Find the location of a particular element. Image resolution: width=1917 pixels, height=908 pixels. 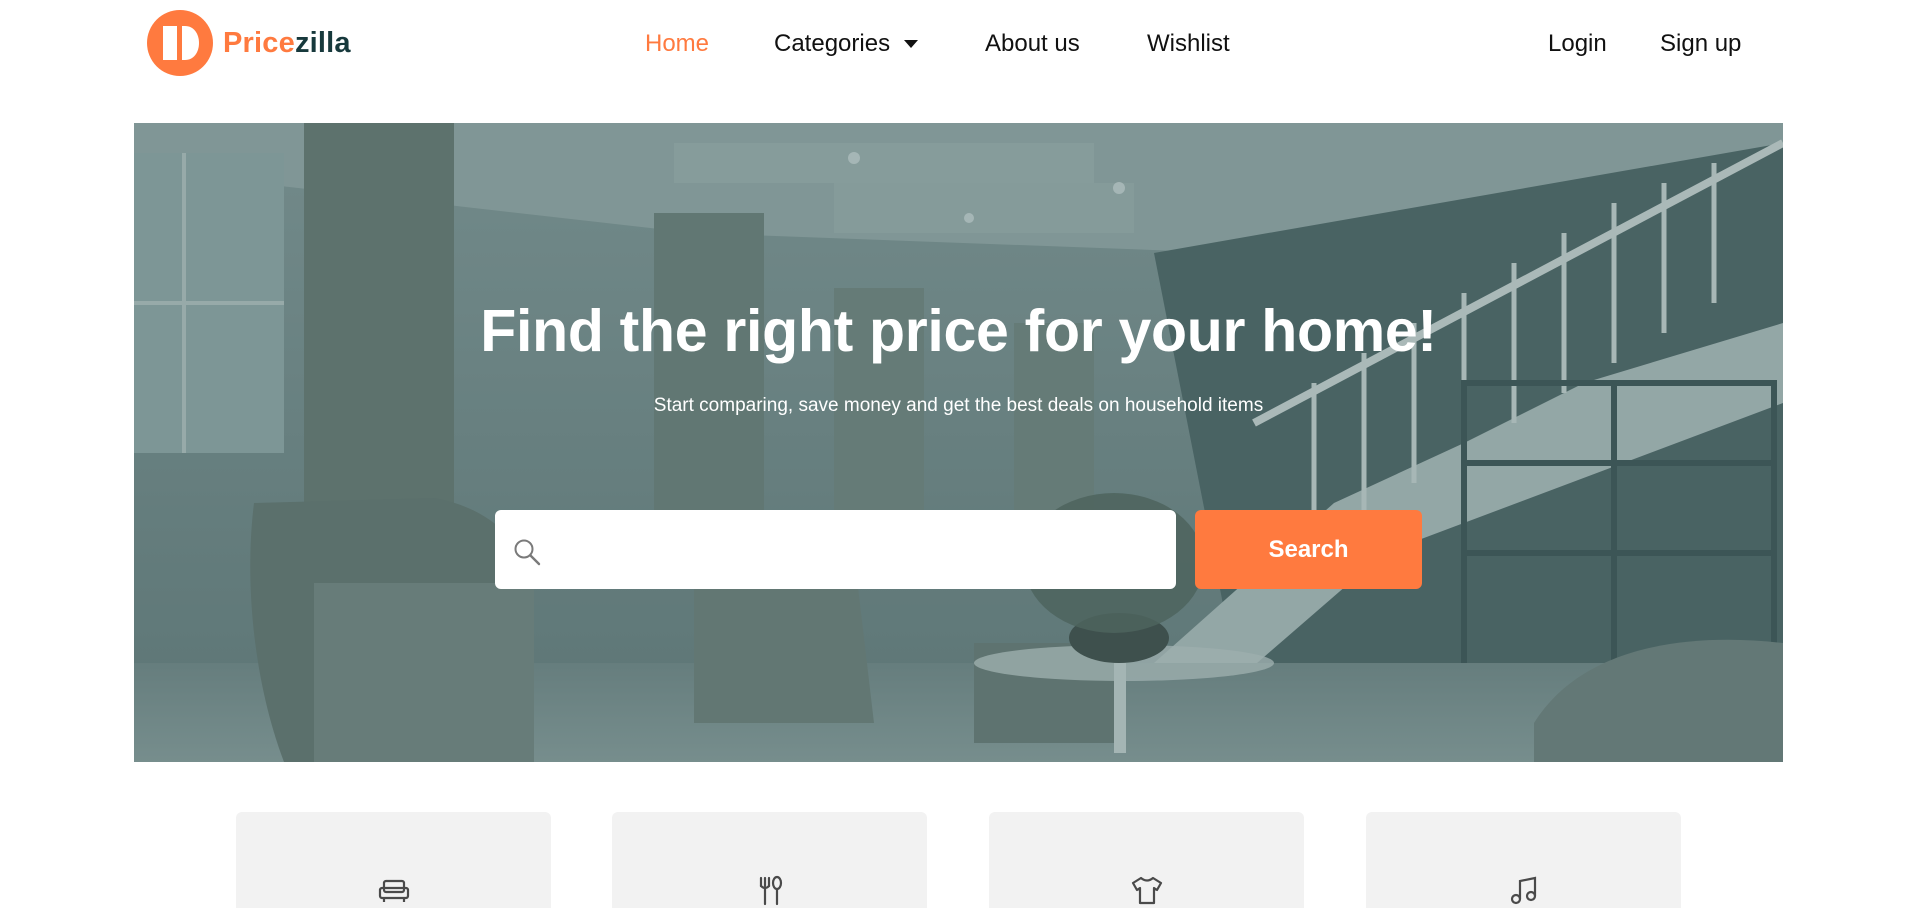

nav-item-categories: Categories is located at coordinates (846, 44).